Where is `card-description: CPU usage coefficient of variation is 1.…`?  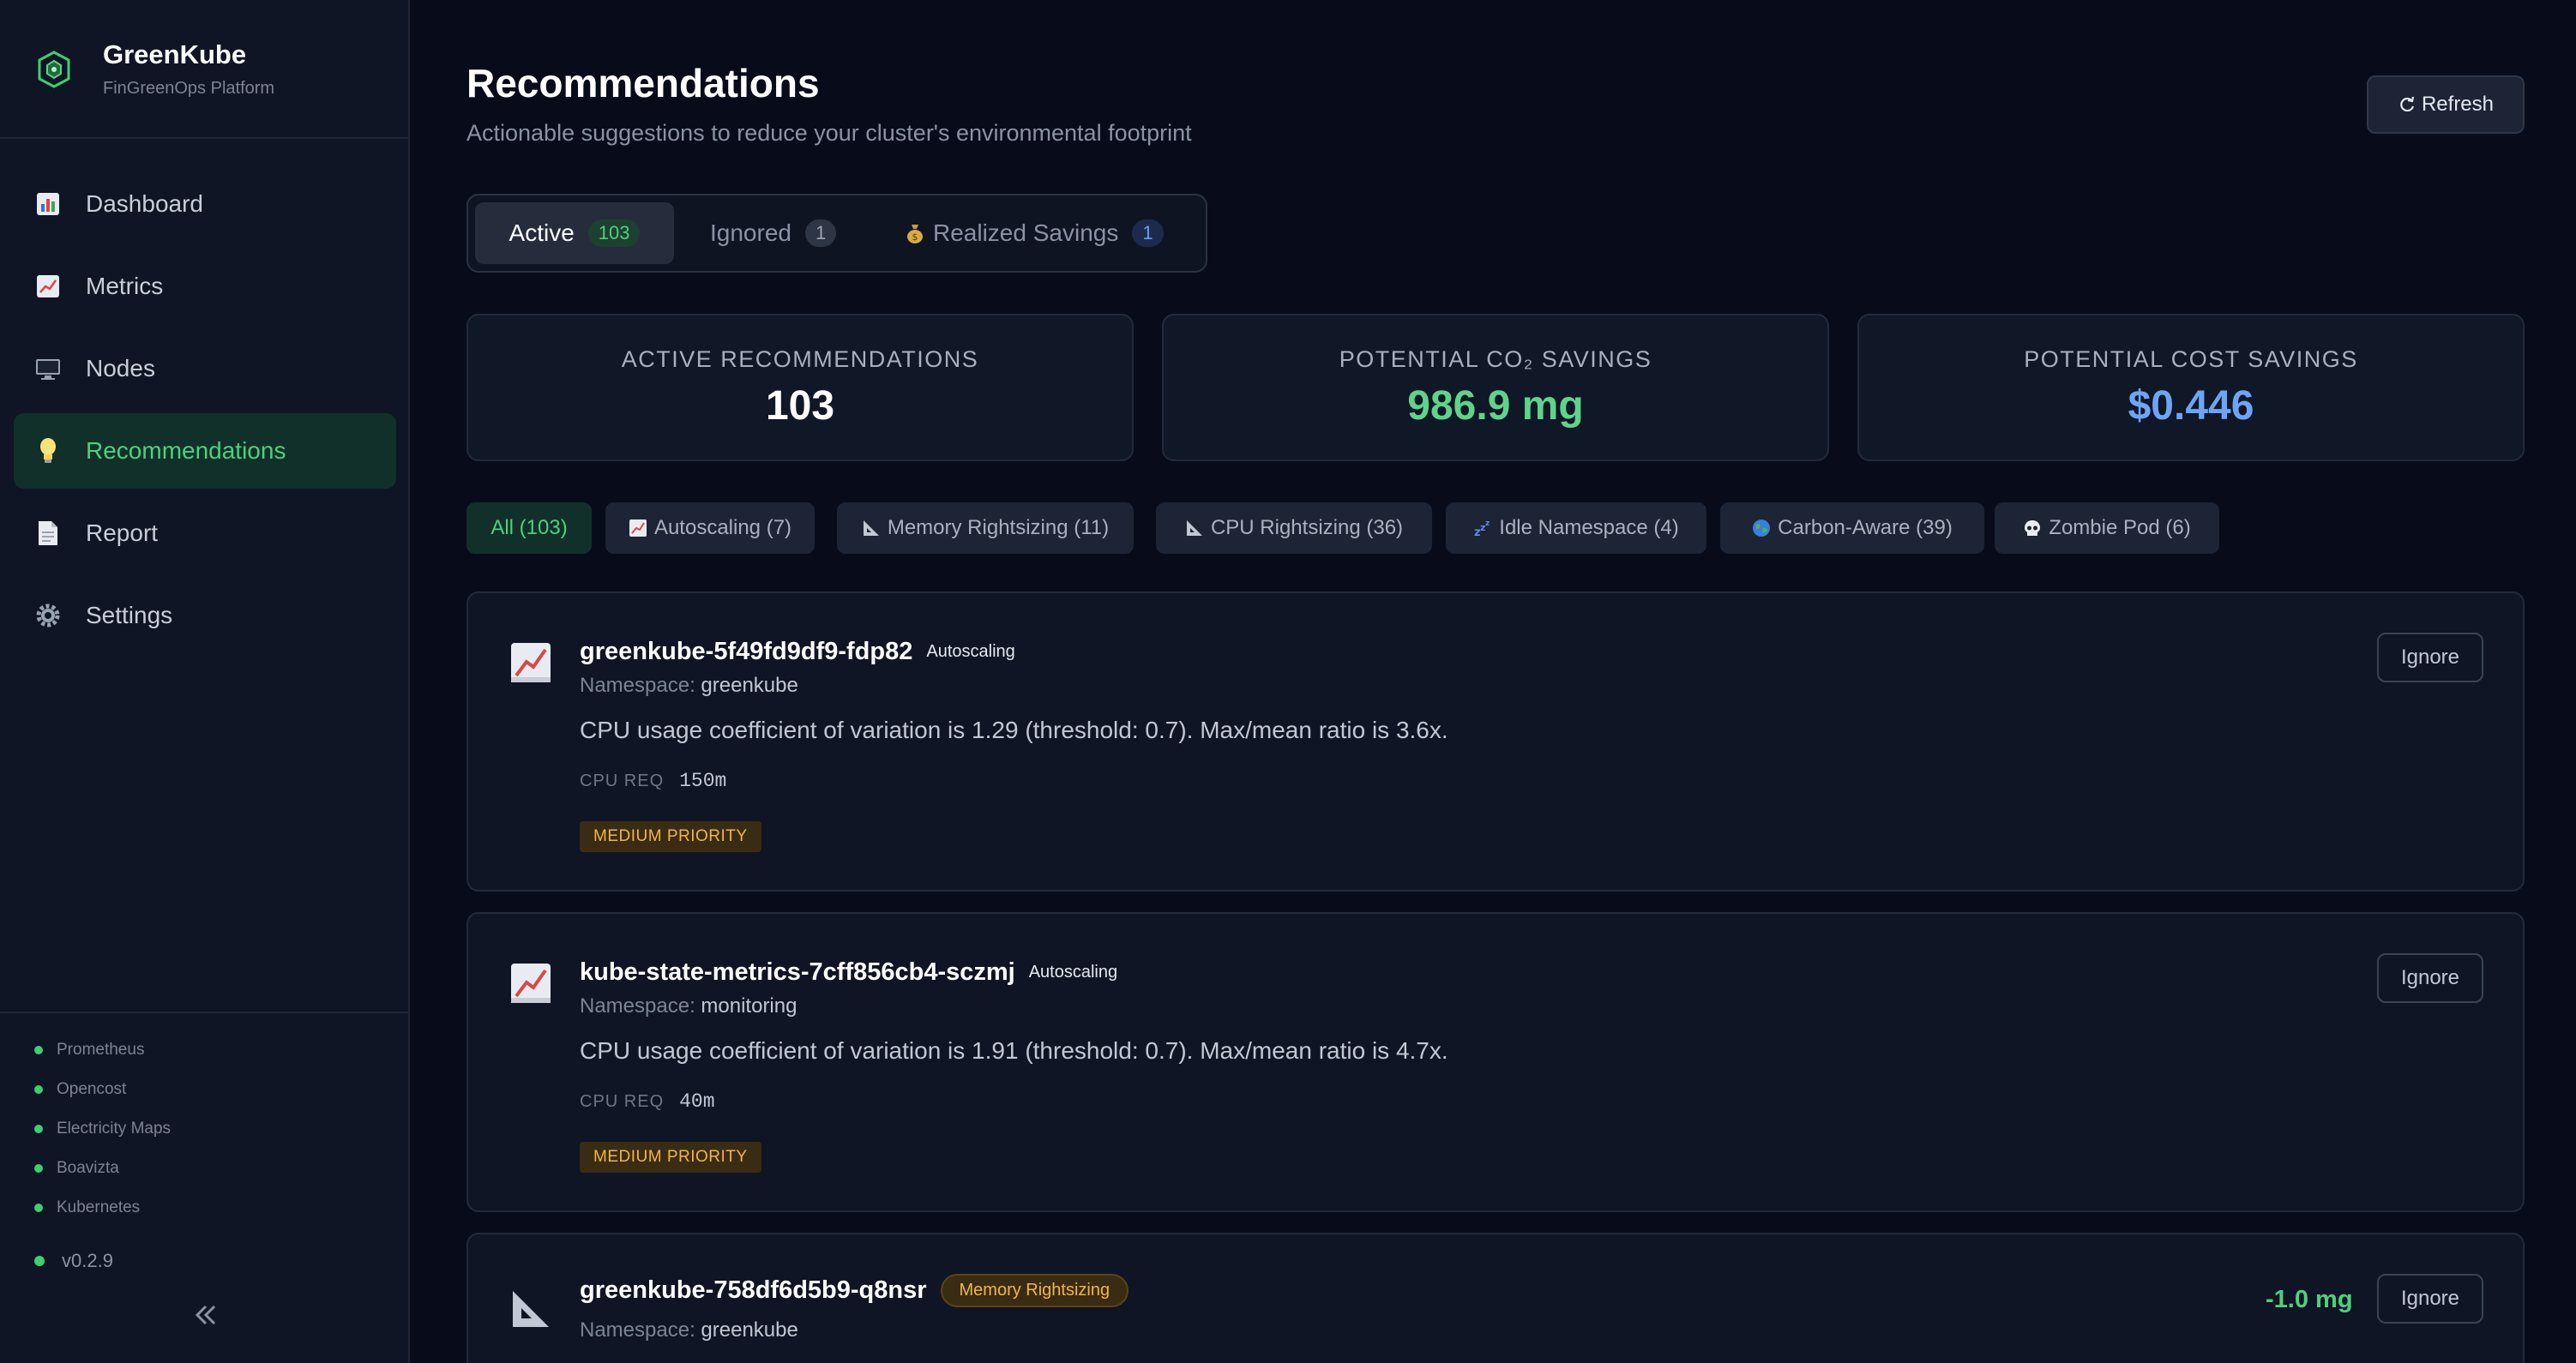
card-description: CPU usage coefficient of variation is 1.… is located at coordinates (1014, 730).